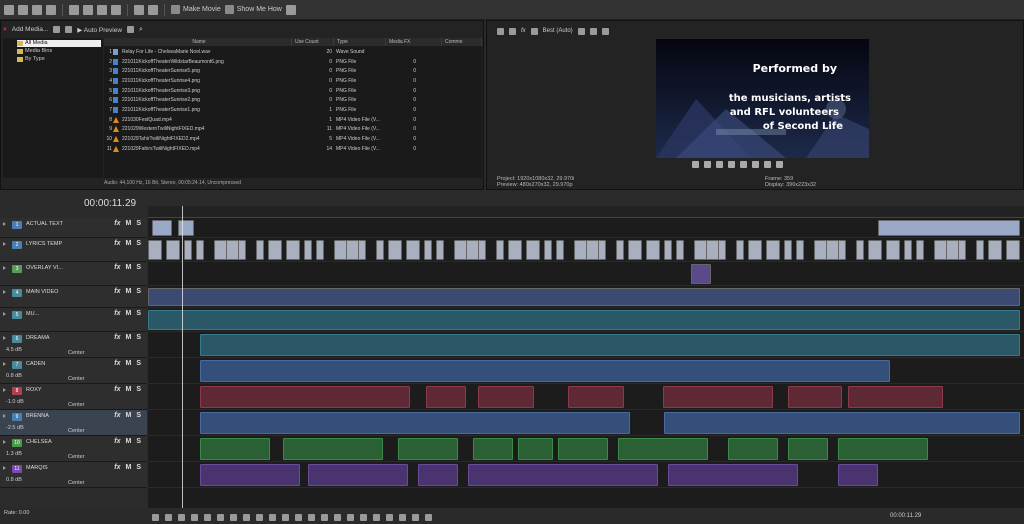 Image resolution: width=1024 pixels, height=524 pixels. What do you see at coordinates (73, 423) in the screenshot?
I see `track-header: 9 BRENNA fx M S -2.5 dB Center` at bounding box center [73, 423].